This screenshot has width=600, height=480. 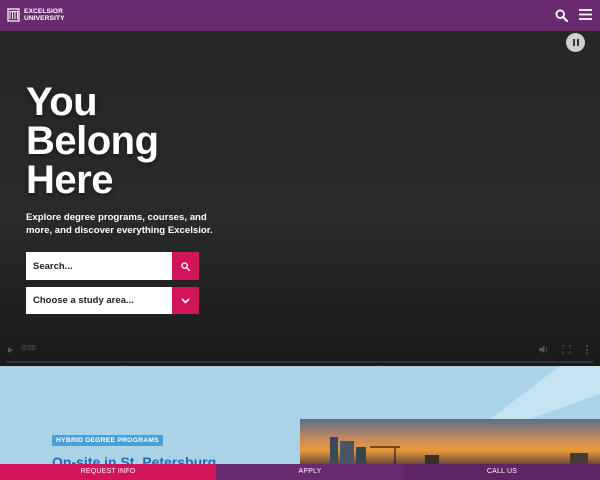 I want to click on logo-line-2: UNIVERSITY, so click(x=44, y=18).